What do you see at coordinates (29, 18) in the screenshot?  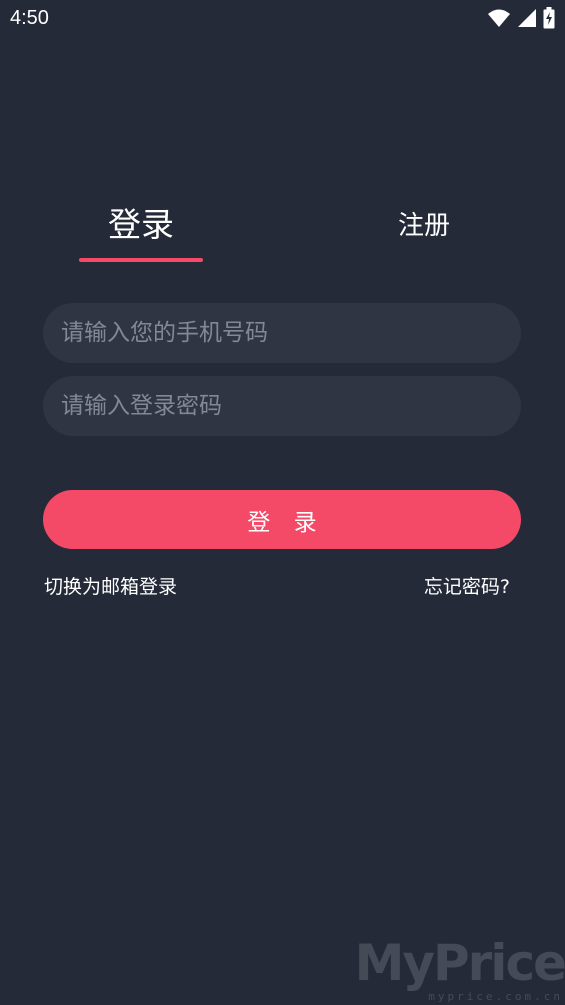 I see `status-time: 4:50` at bounding box center [29, 18].